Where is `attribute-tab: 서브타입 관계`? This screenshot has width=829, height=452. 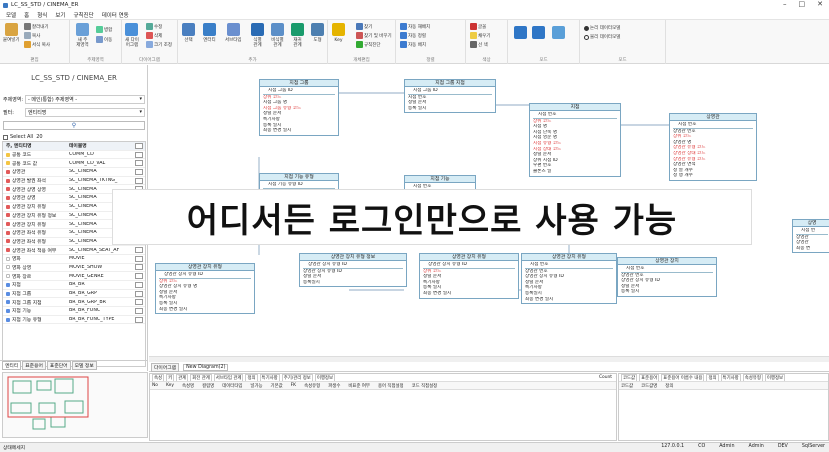 attribute-tab: 서브타입 관계 is located at coordinates (228, 377).